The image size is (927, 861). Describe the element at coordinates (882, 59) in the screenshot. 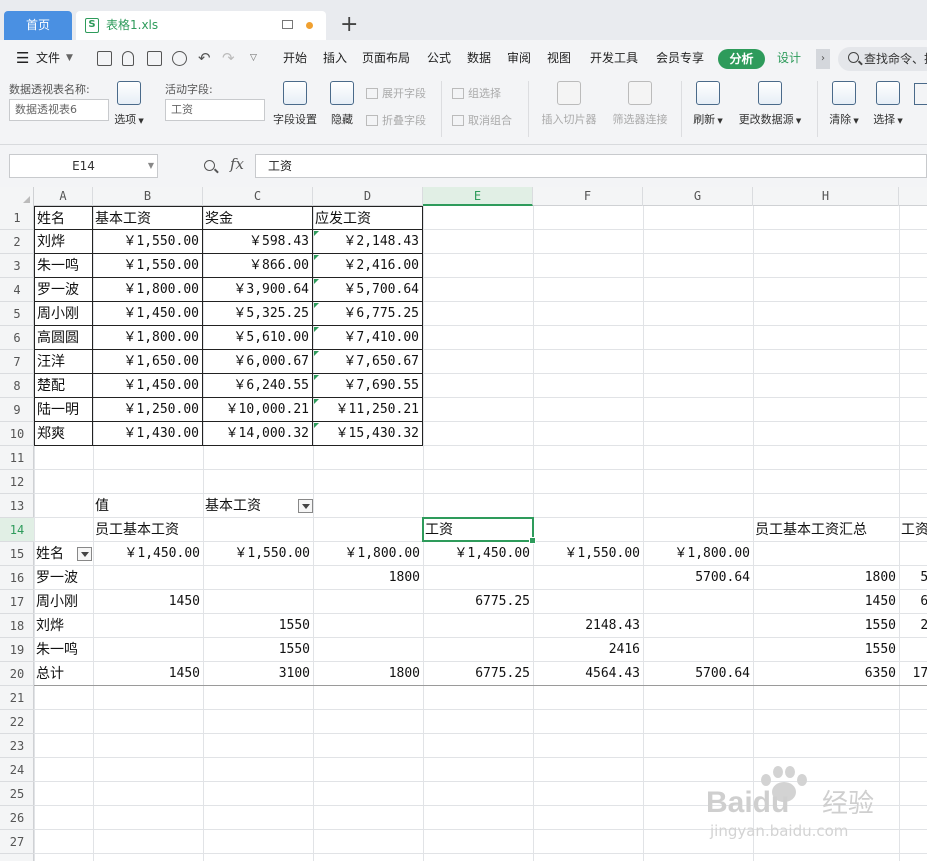

I see `command-search: 查找命令、搜` at that location.